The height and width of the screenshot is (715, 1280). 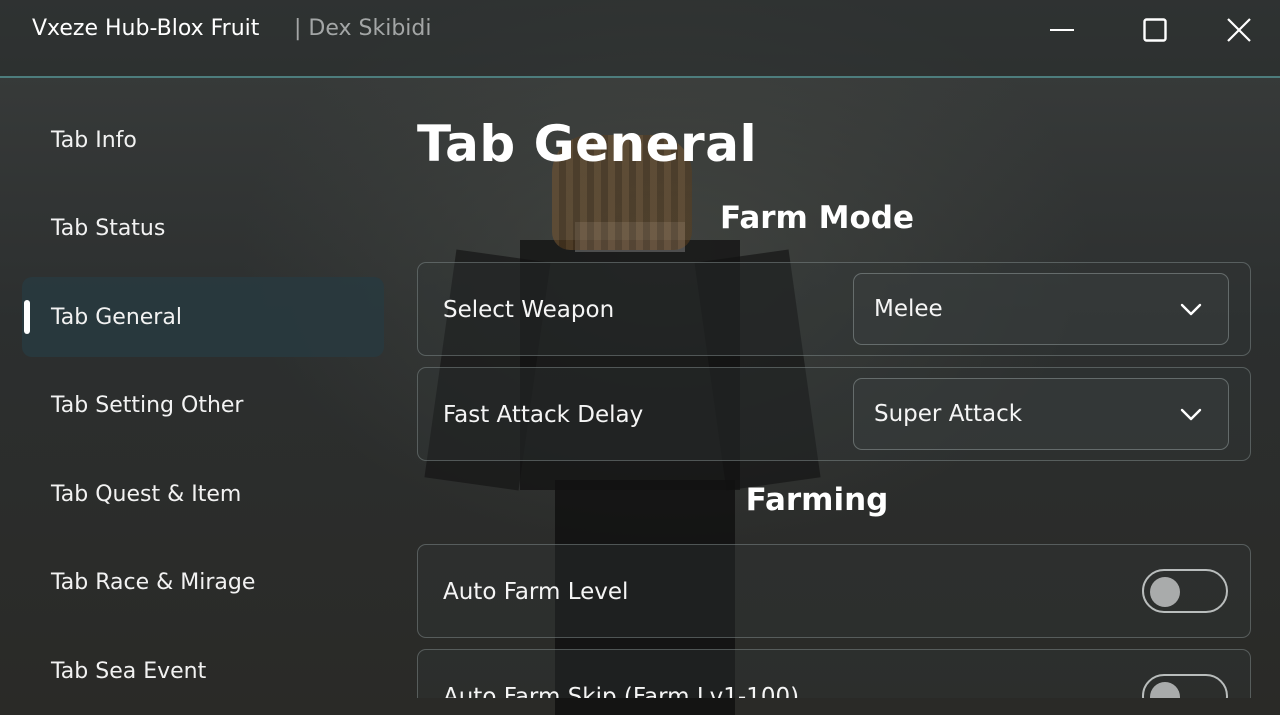 What do you see at coordinates (146, 494) in the screenshot?
I see `sidebar-item-label: Tab Quest & Item` at bounding box center [146, 494].